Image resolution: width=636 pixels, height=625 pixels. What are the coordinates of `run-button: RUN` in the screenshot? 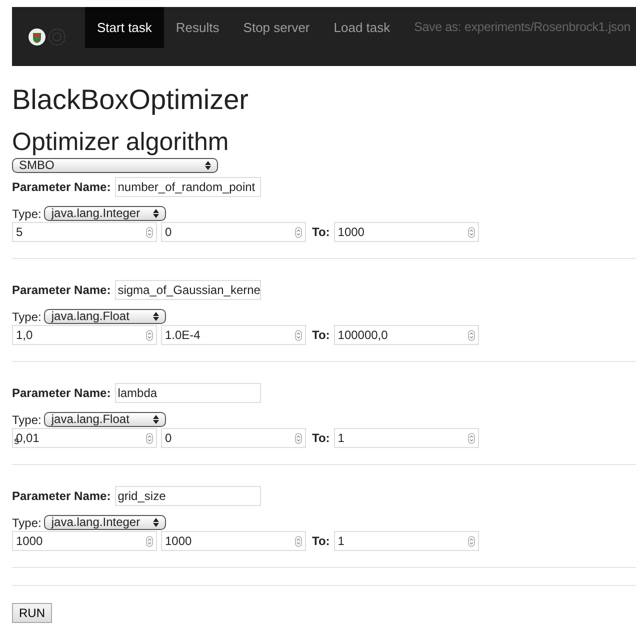 It's located at (32, 613).